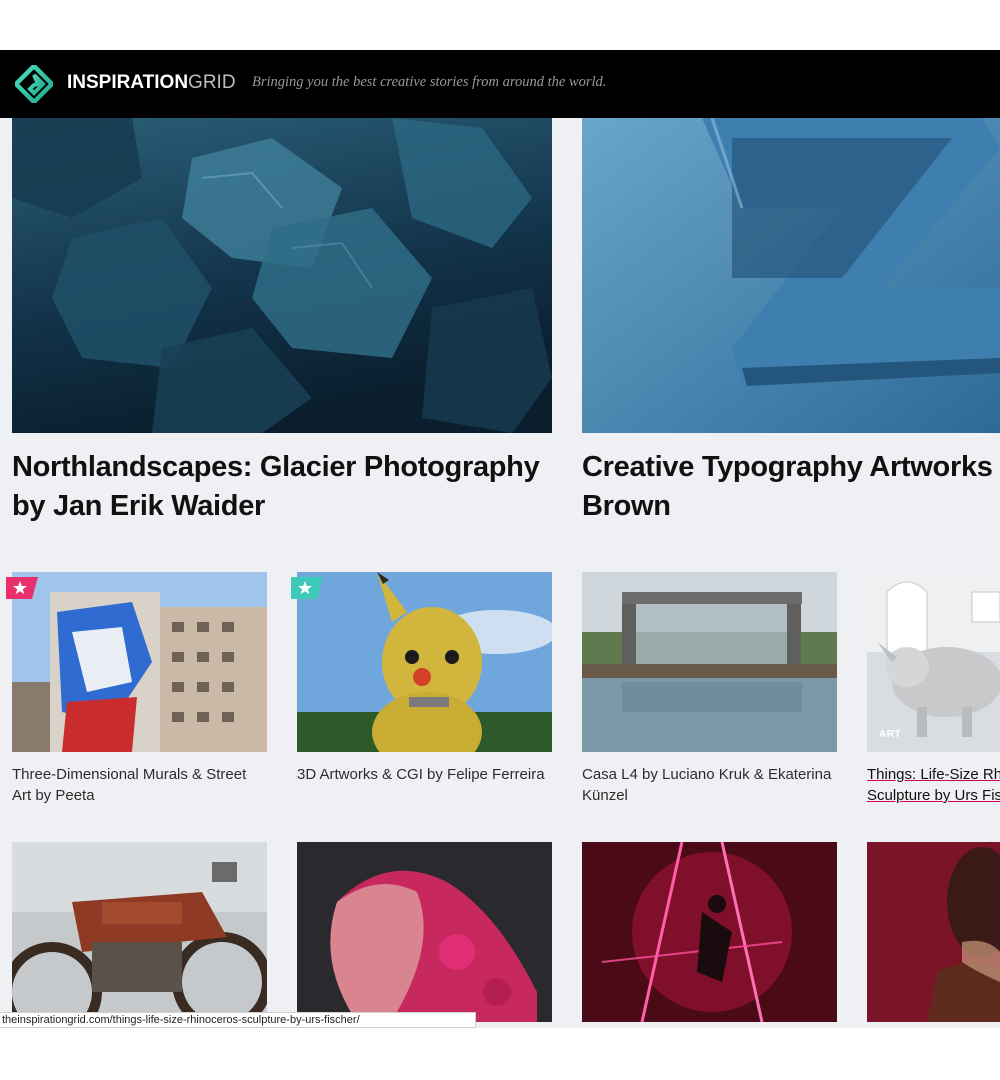 The image size is (1000, 1080). What do you see at coordinates (791, 467) in the screenshot?
I see `feature-title-line: Creative Typography Artworks by` at bounding box center [791, 467].